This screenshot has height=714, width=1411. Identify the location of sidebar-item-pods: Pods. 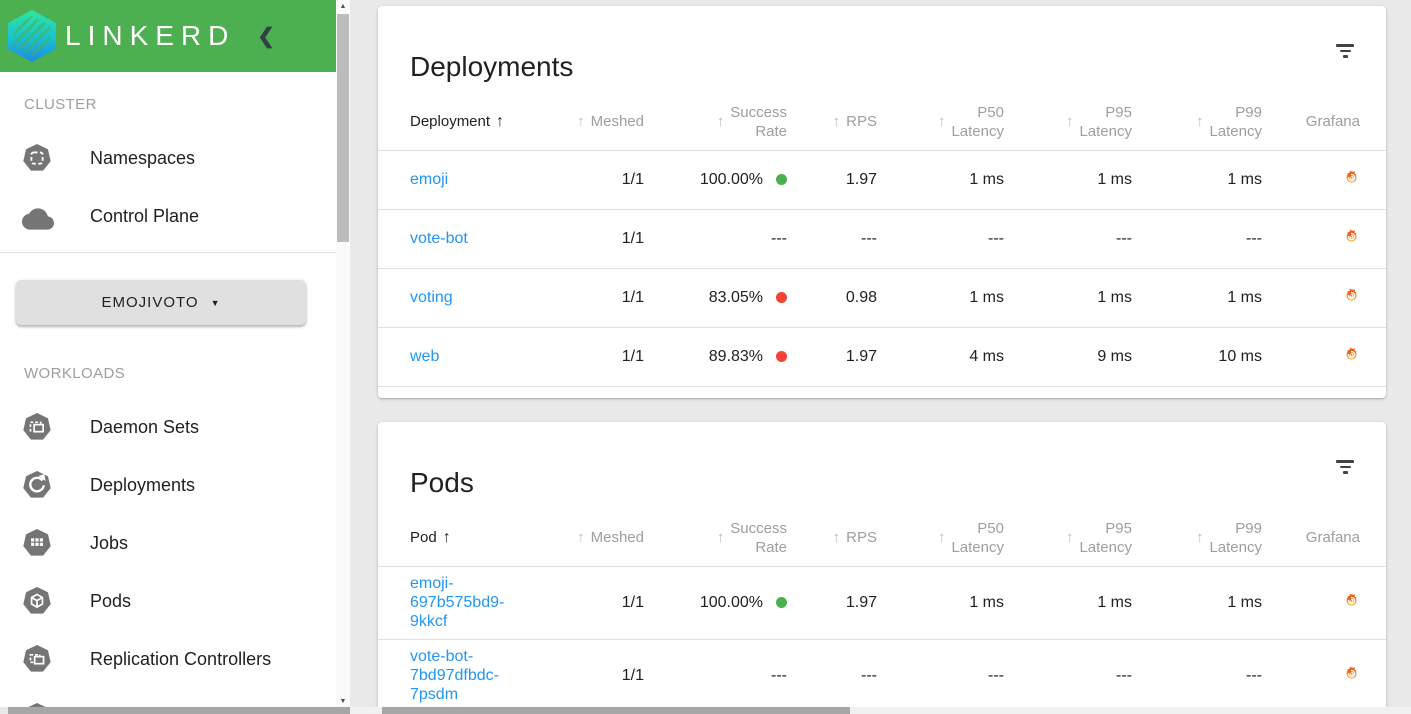
(168, 601).